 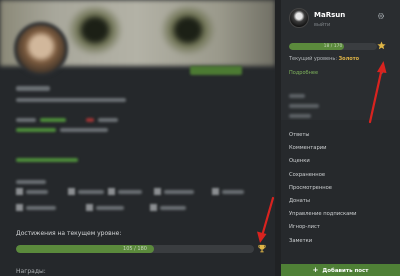 I want to click on more-link: Подробнее, so click(x=303, y=73).